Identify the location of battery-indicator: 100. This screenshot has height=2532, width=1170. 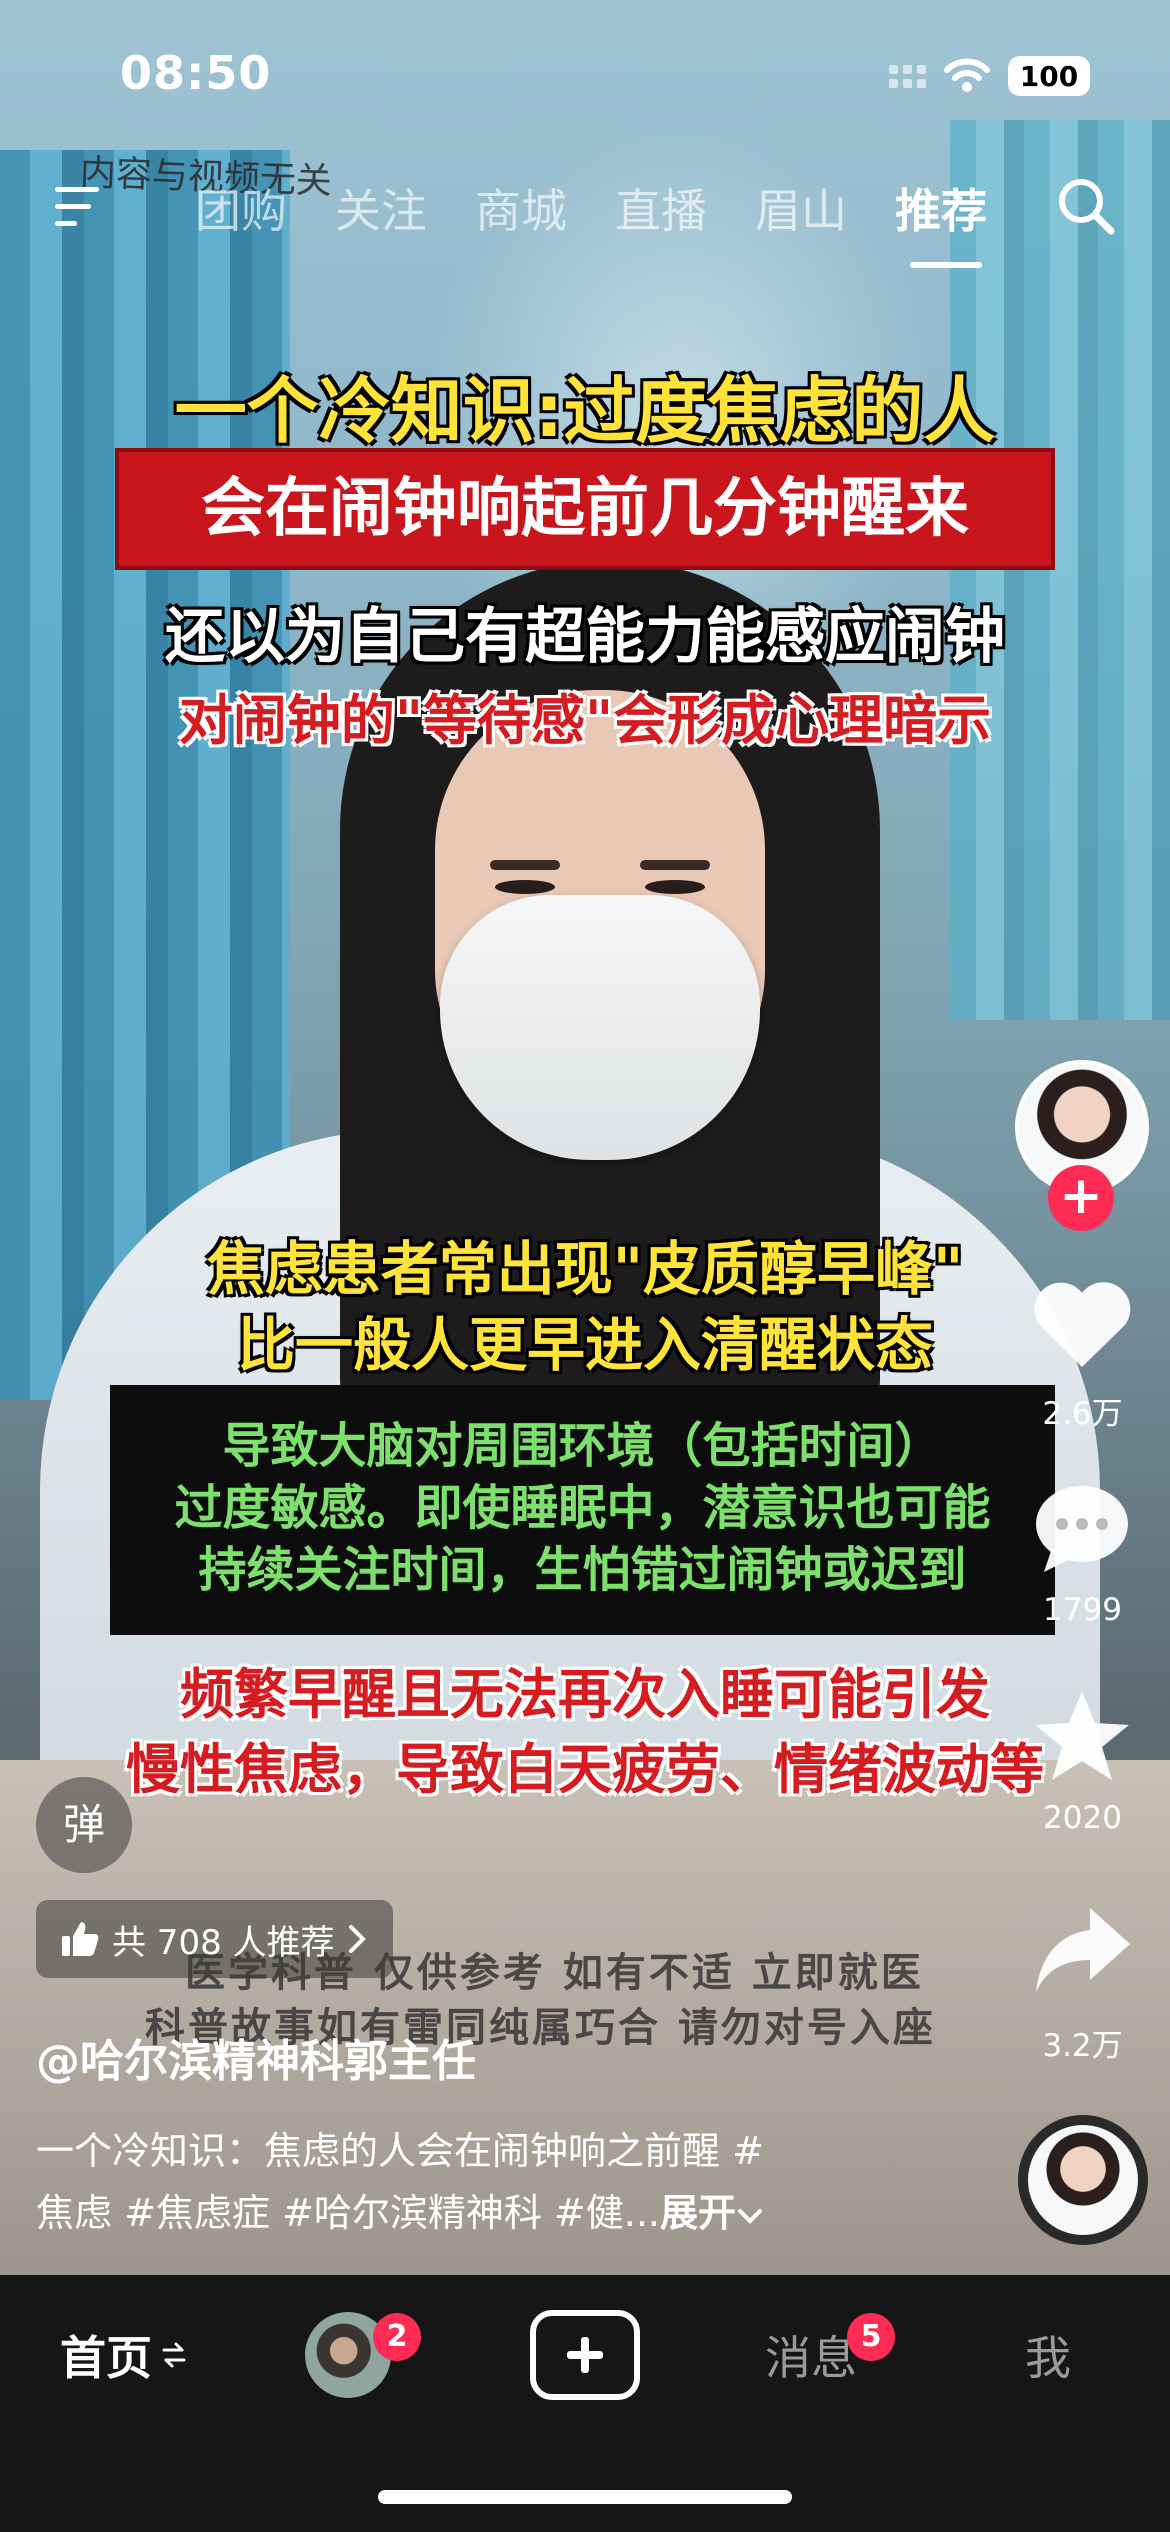
(1049, 76).